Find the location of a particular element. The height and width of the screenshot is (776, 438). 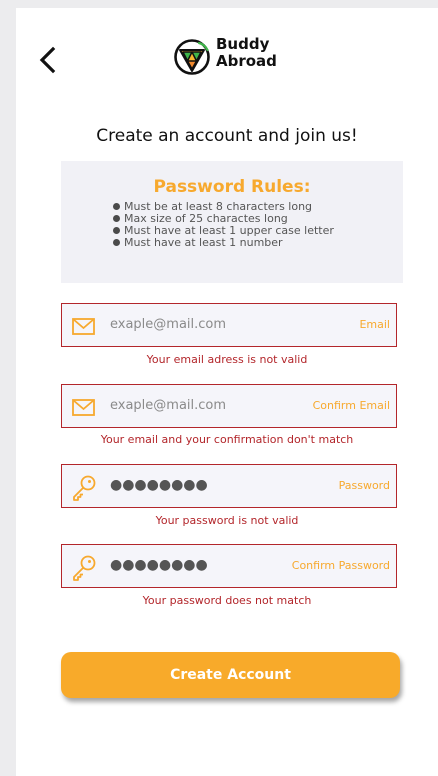

page-title: Create an account and join us! is located at coordinates (227, 136).